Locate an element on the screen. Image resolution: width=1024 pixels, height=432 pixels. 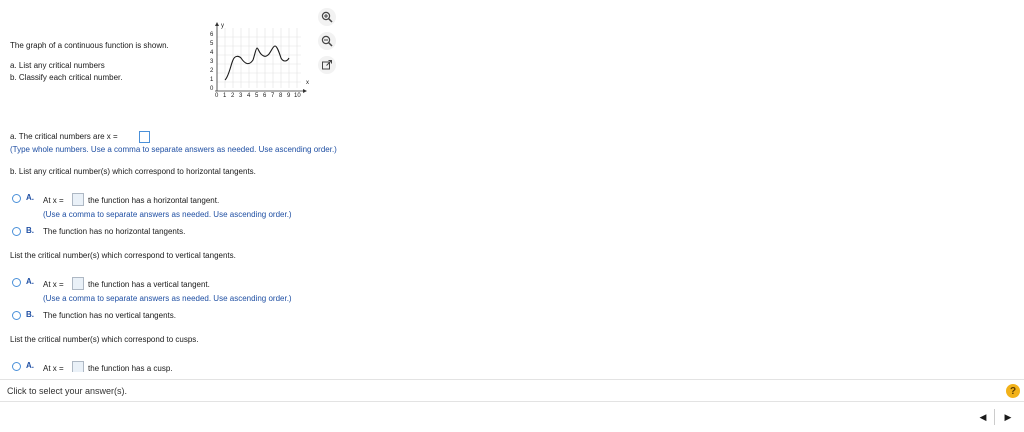
horizontal-option-b-letter: B. is located at coordinates (30, 230).